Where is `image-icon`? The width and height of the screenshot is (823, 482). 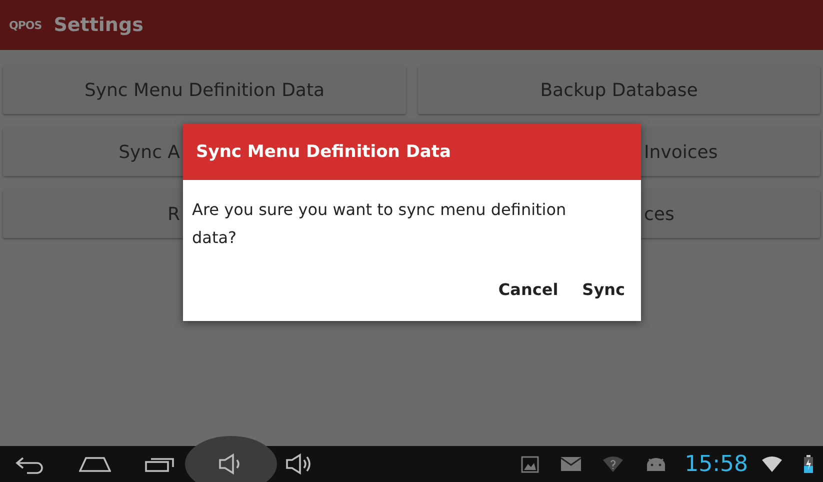 image-icon is located at coordinates (529, 464).